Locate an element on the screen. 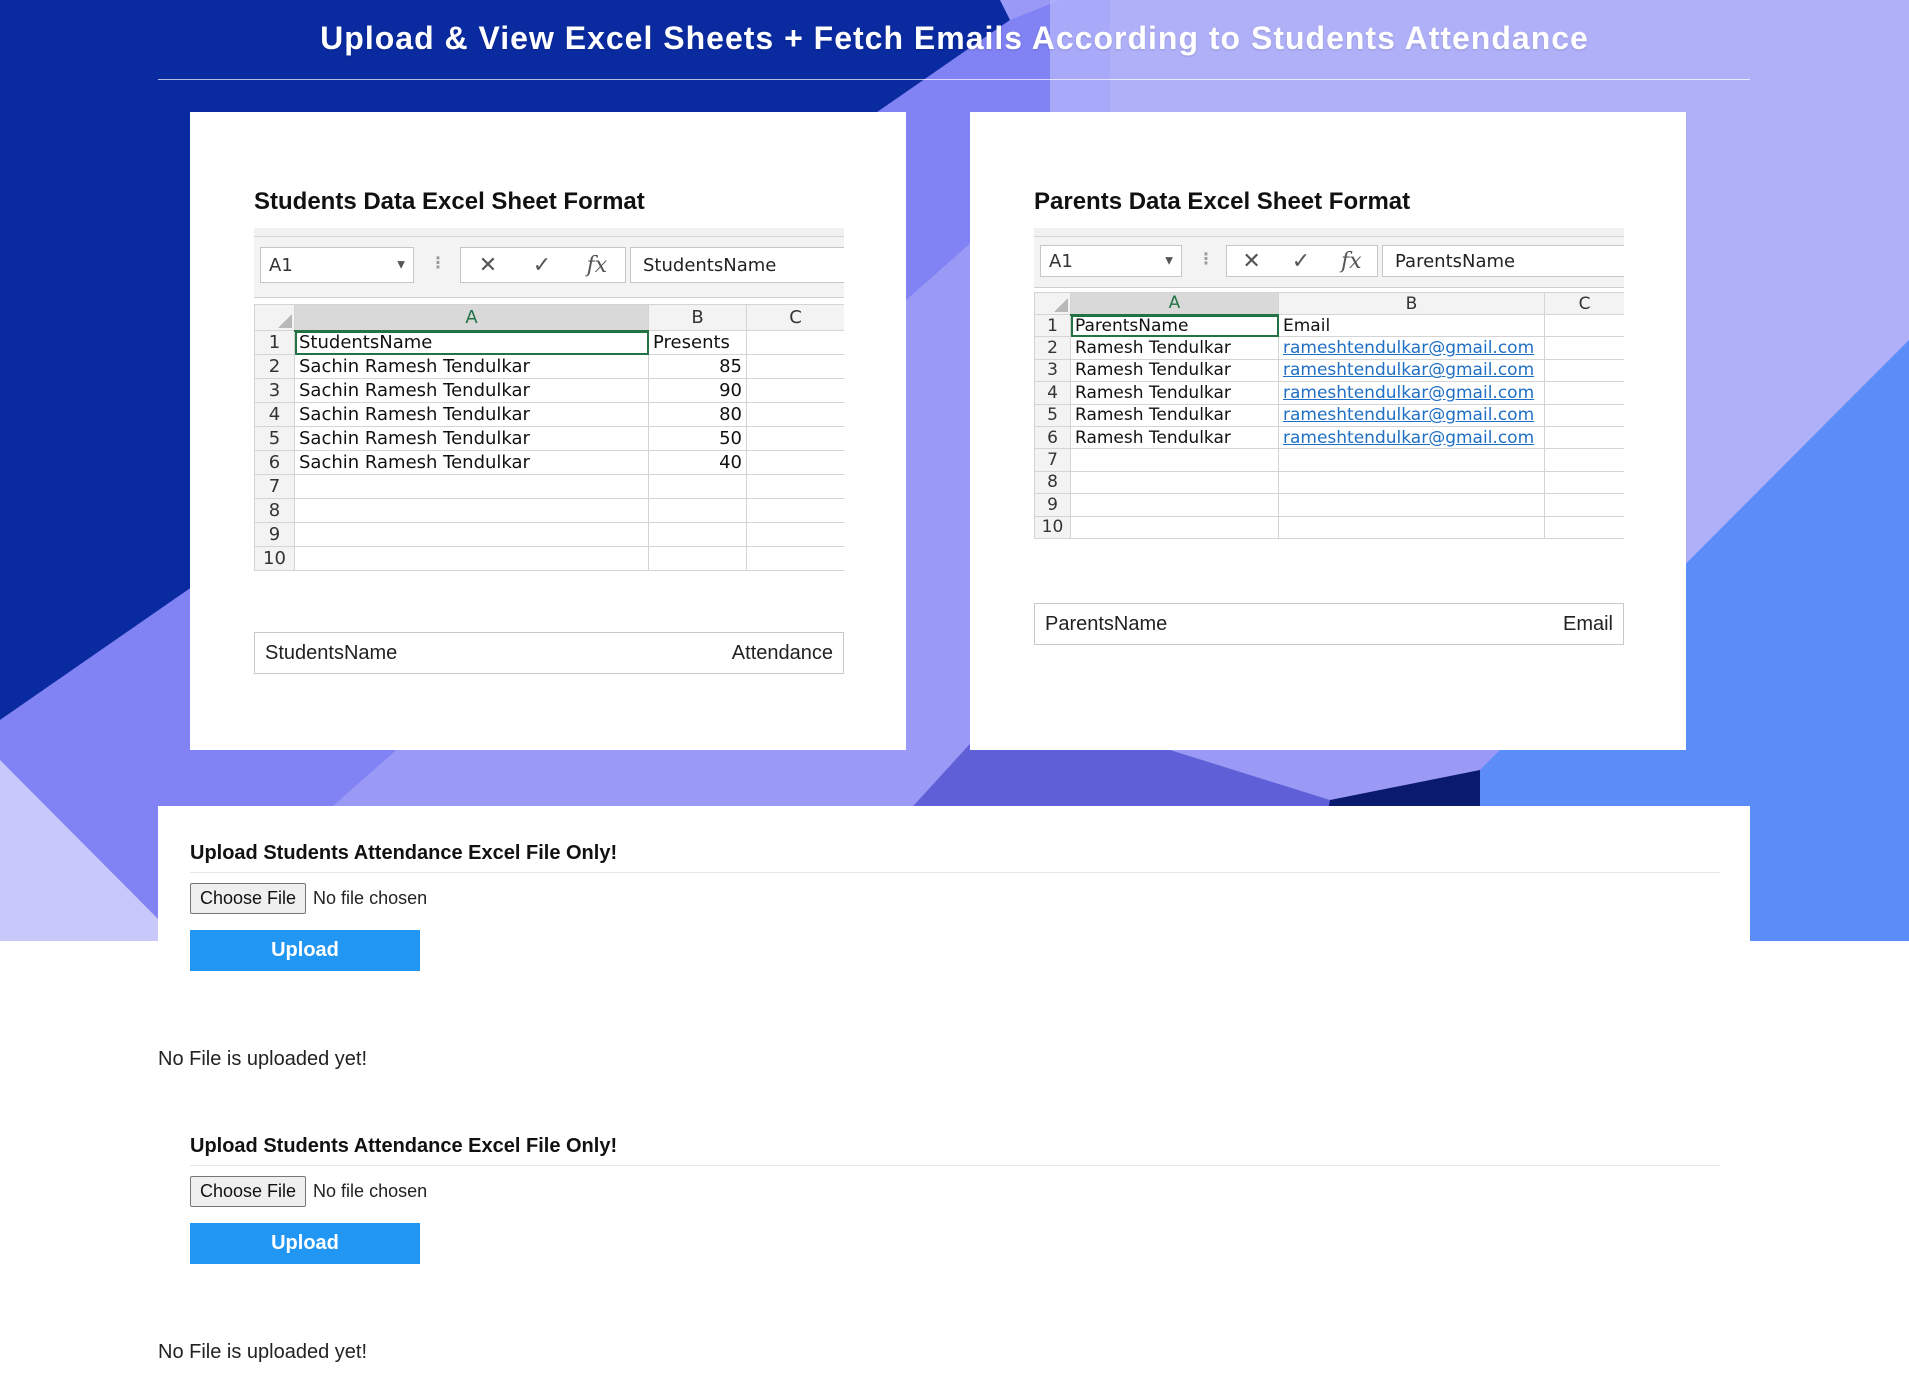 The width and height of the screenshot is (1909, 1388). sheet-row: 8 is located at coordinates (549, 510).